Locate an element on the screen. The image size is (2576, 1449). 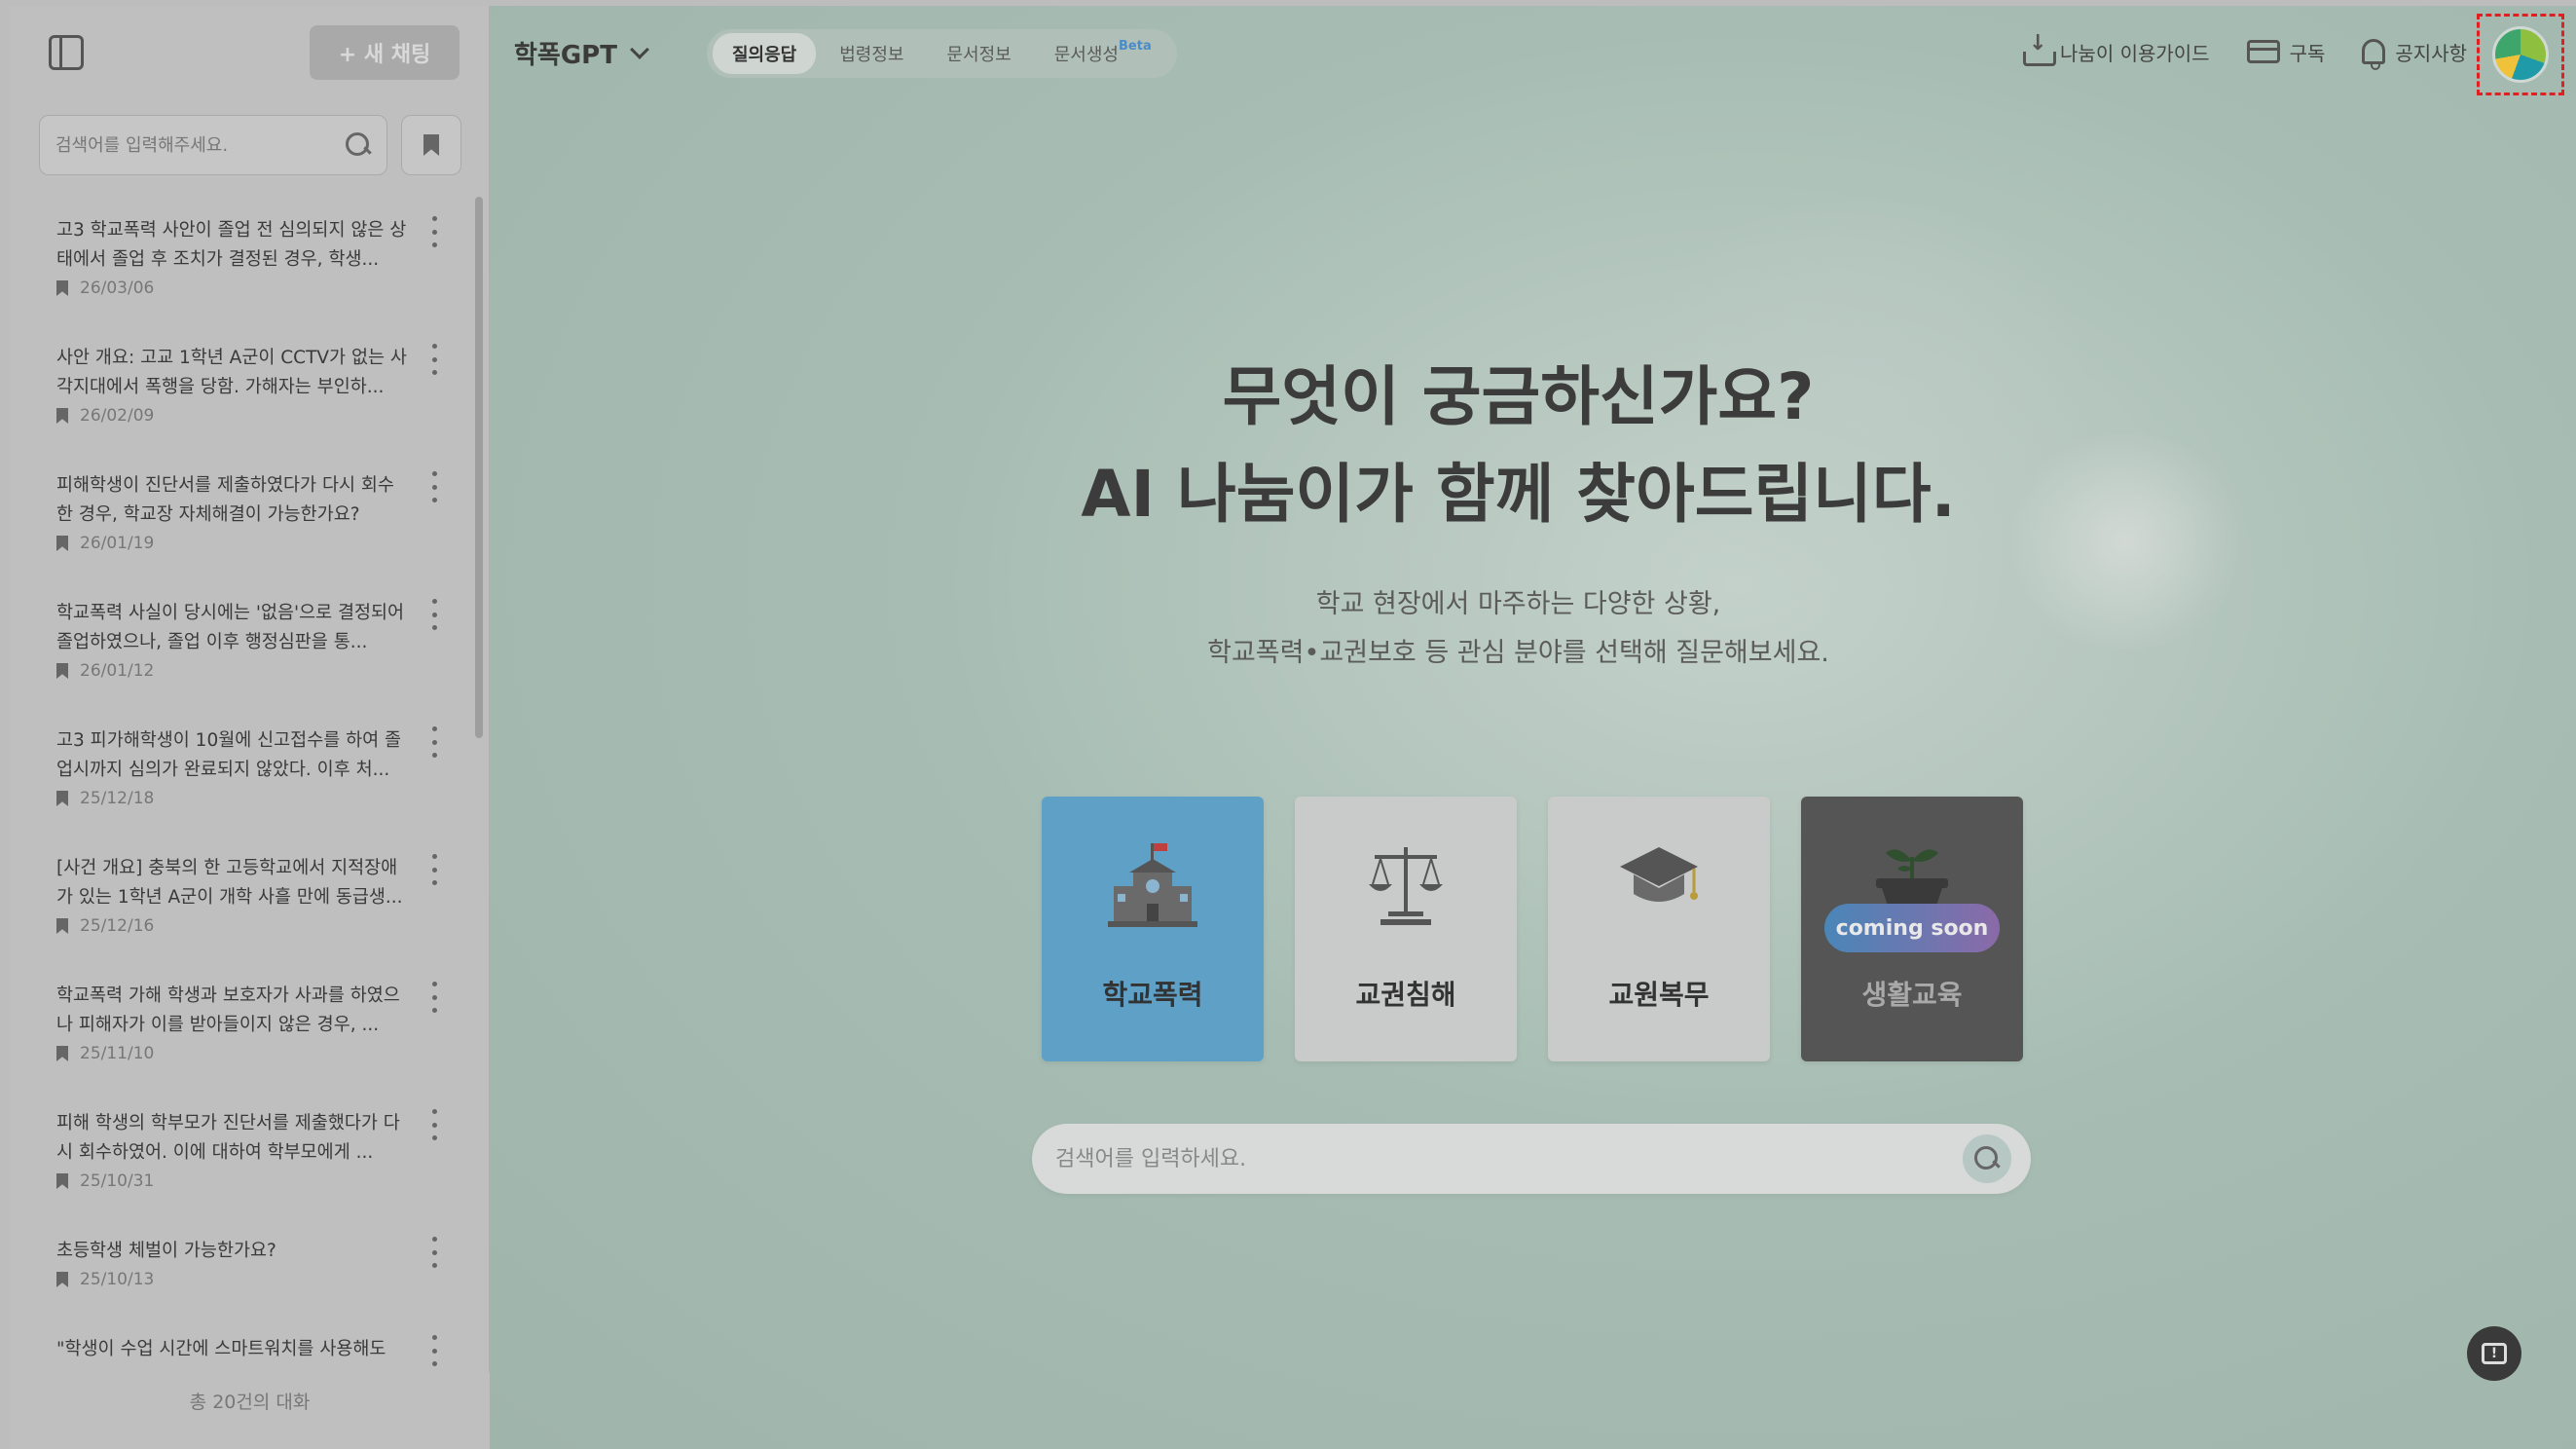
main-search-input is located at coordinates (1509, 1158).